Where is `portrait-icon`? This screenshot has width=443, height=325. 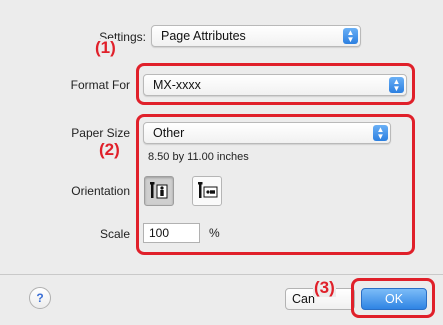 portrait-icon is located at coordinates (159, 190).